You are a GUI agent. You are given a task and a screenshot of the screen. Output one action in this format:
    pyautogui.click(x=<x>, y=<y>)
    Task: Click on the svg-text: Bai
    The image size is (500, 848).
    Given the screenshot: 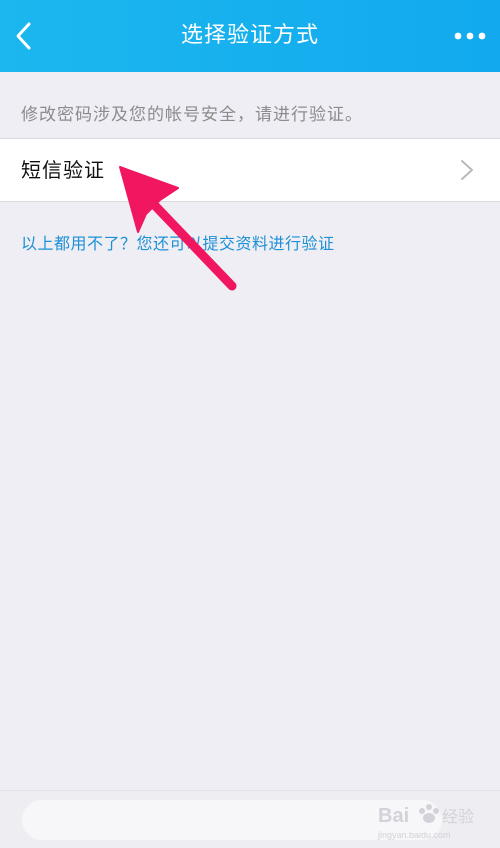 What is the action you would take?
    pyautogui.click(x=393, y=816)
    